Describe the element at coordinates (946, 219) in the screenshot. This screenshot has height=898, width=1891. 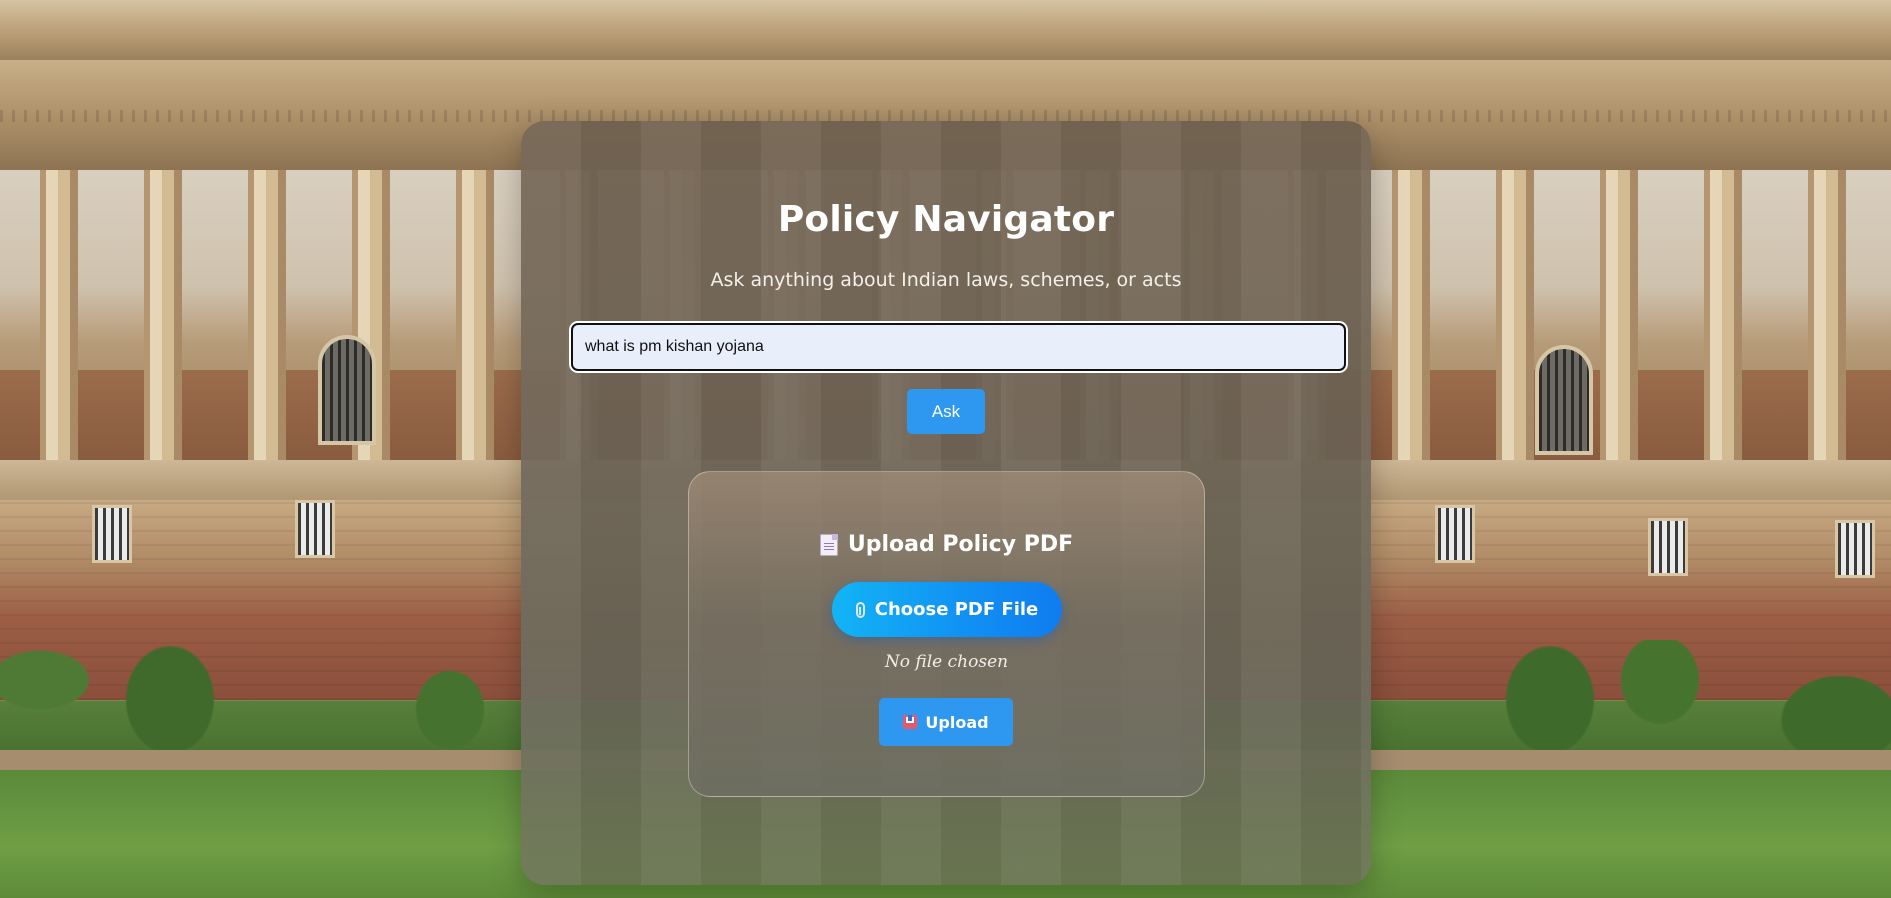
I see `page-title: Policy Navigator` at that location.